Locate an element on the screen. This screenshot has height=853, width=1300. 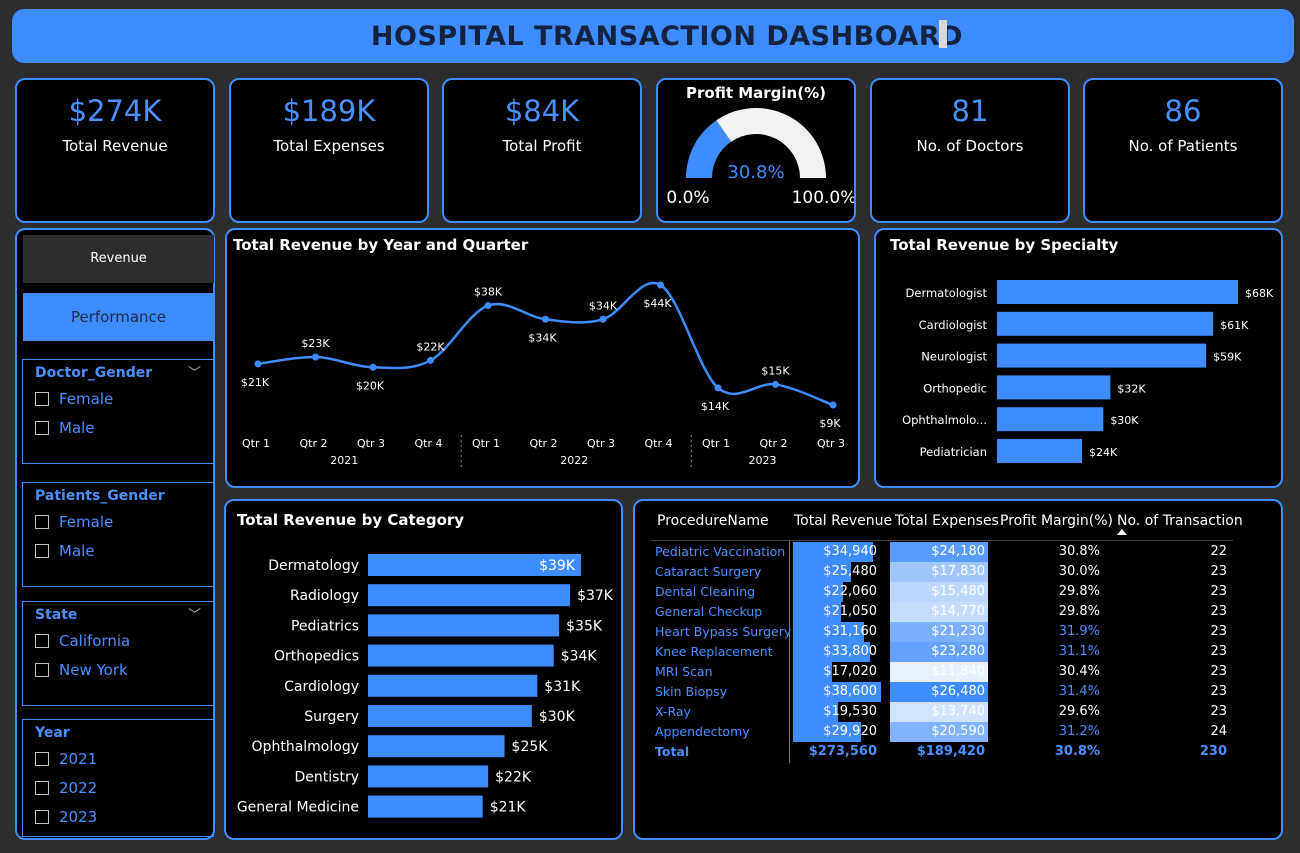
margin-cell: 30.4% is located at coordinates (1079, 671).